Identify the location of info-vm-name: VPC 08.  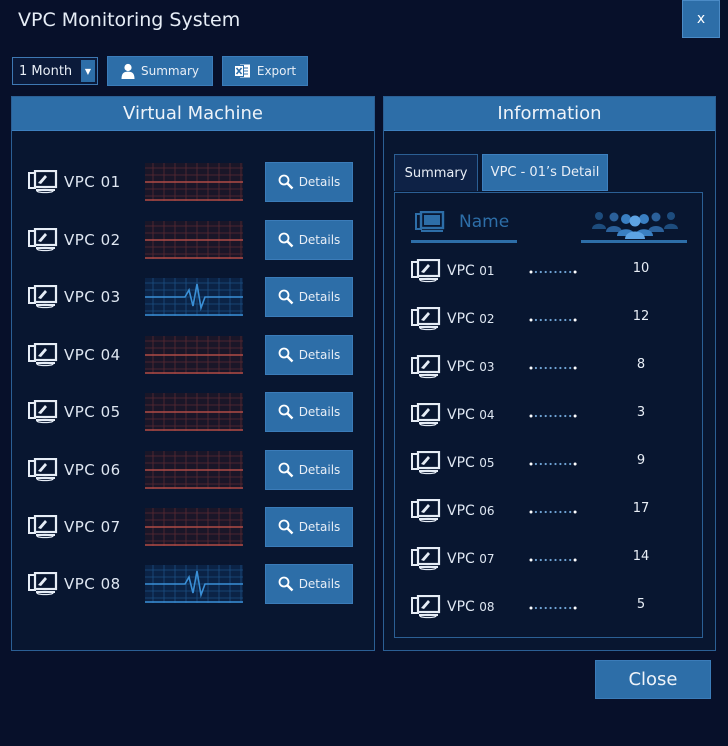
(471, 607).